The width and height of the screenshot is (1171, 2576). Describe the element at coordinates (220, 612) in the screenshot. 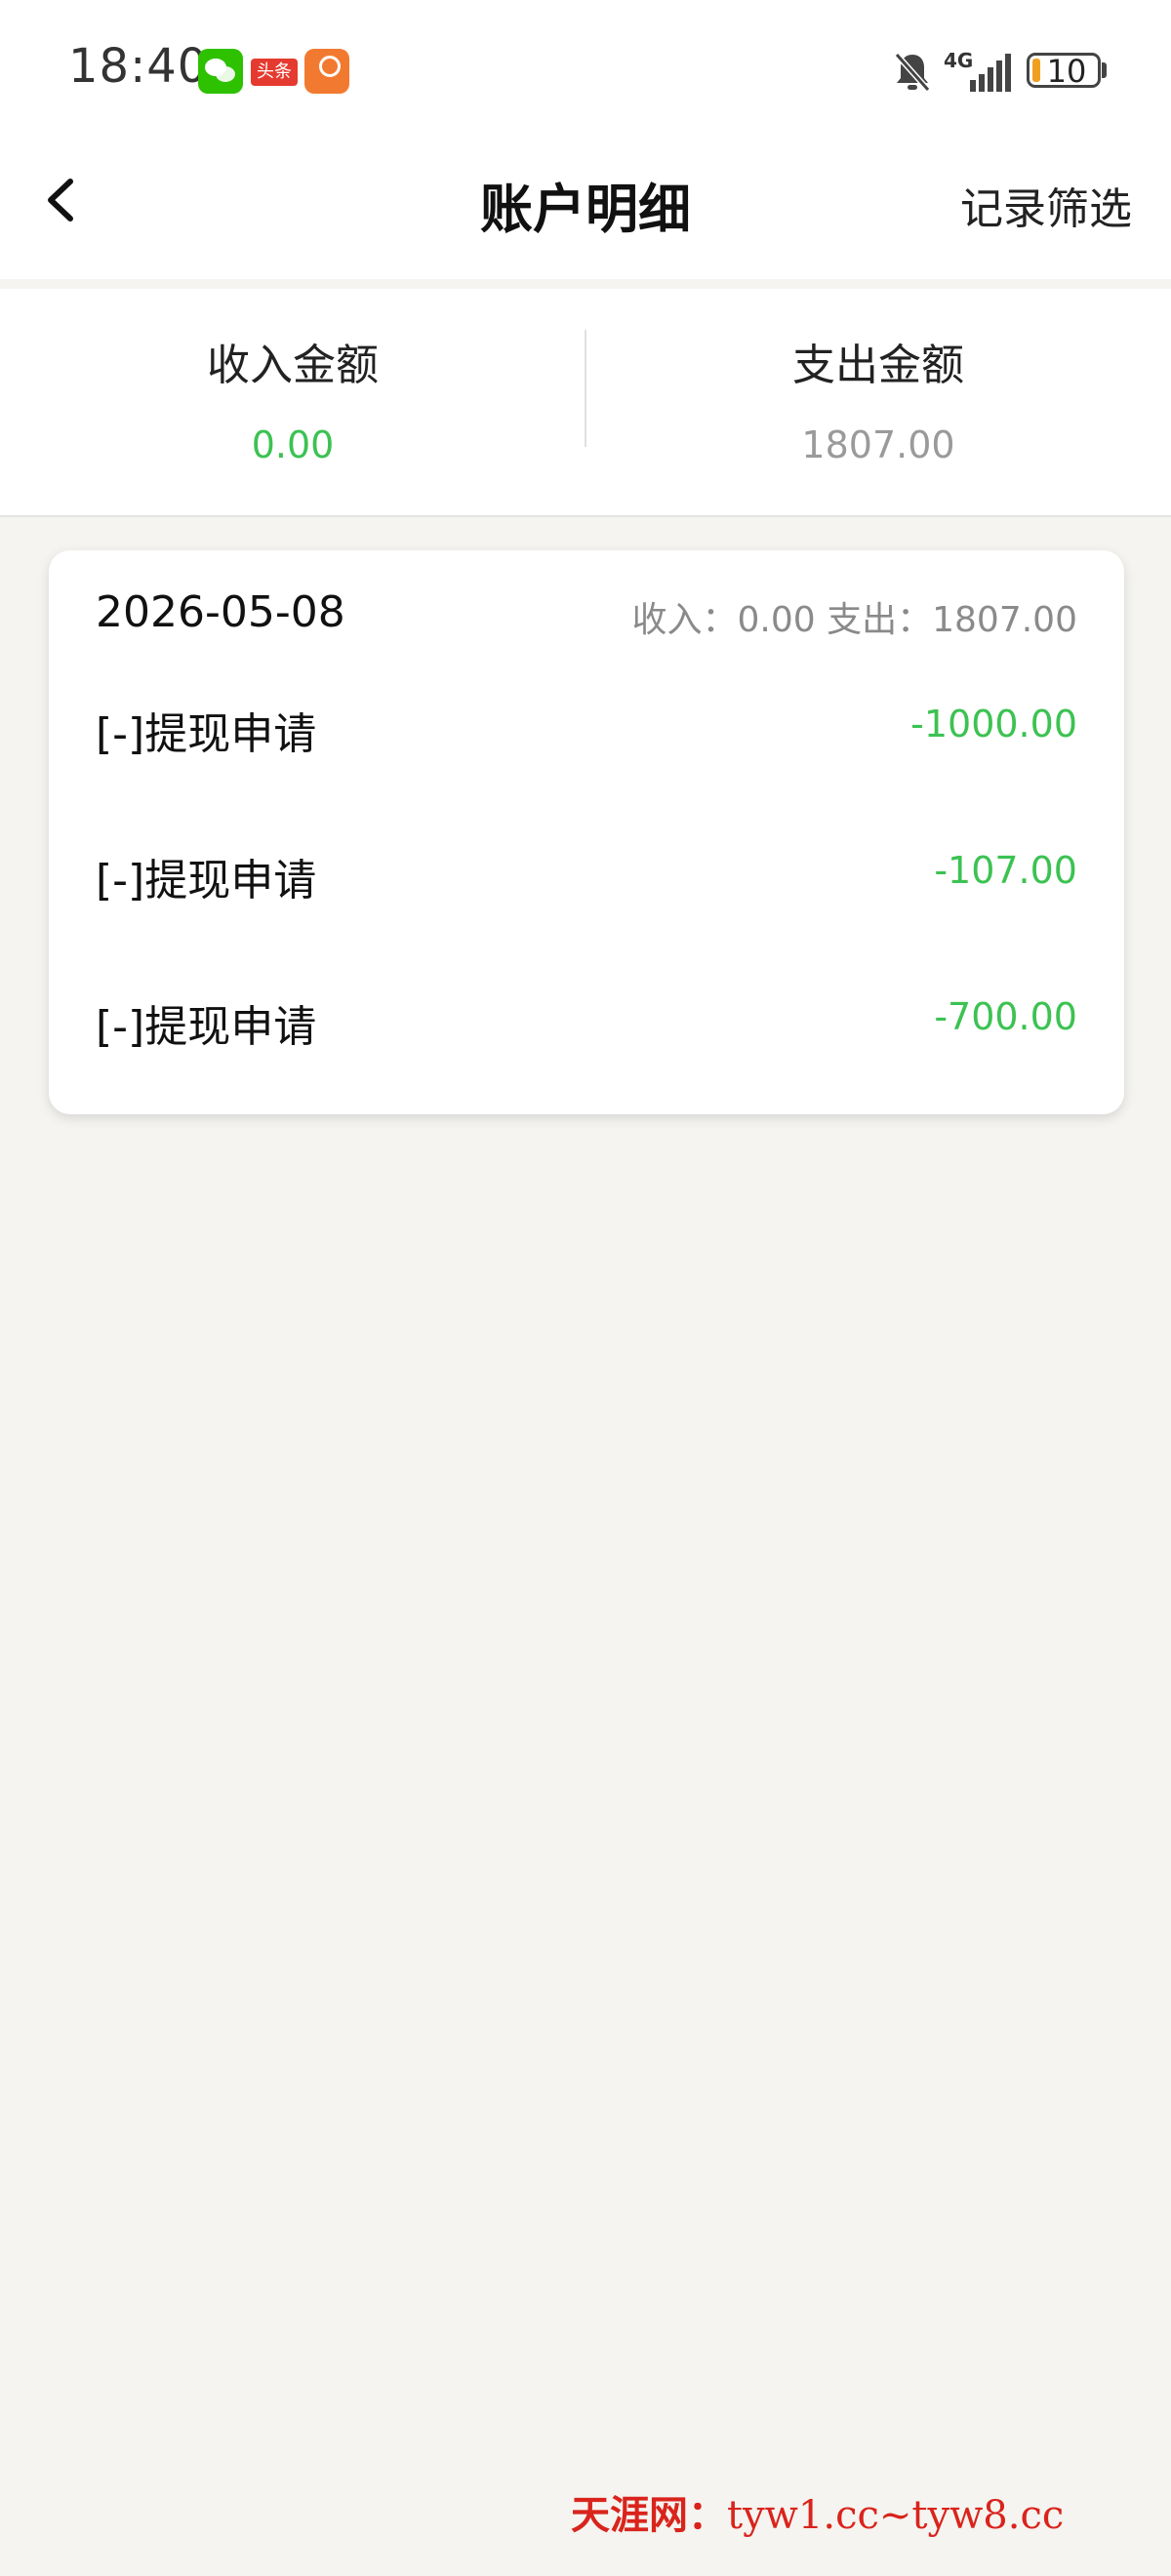

I see `record-group-date: 2026-05-08` at that location.